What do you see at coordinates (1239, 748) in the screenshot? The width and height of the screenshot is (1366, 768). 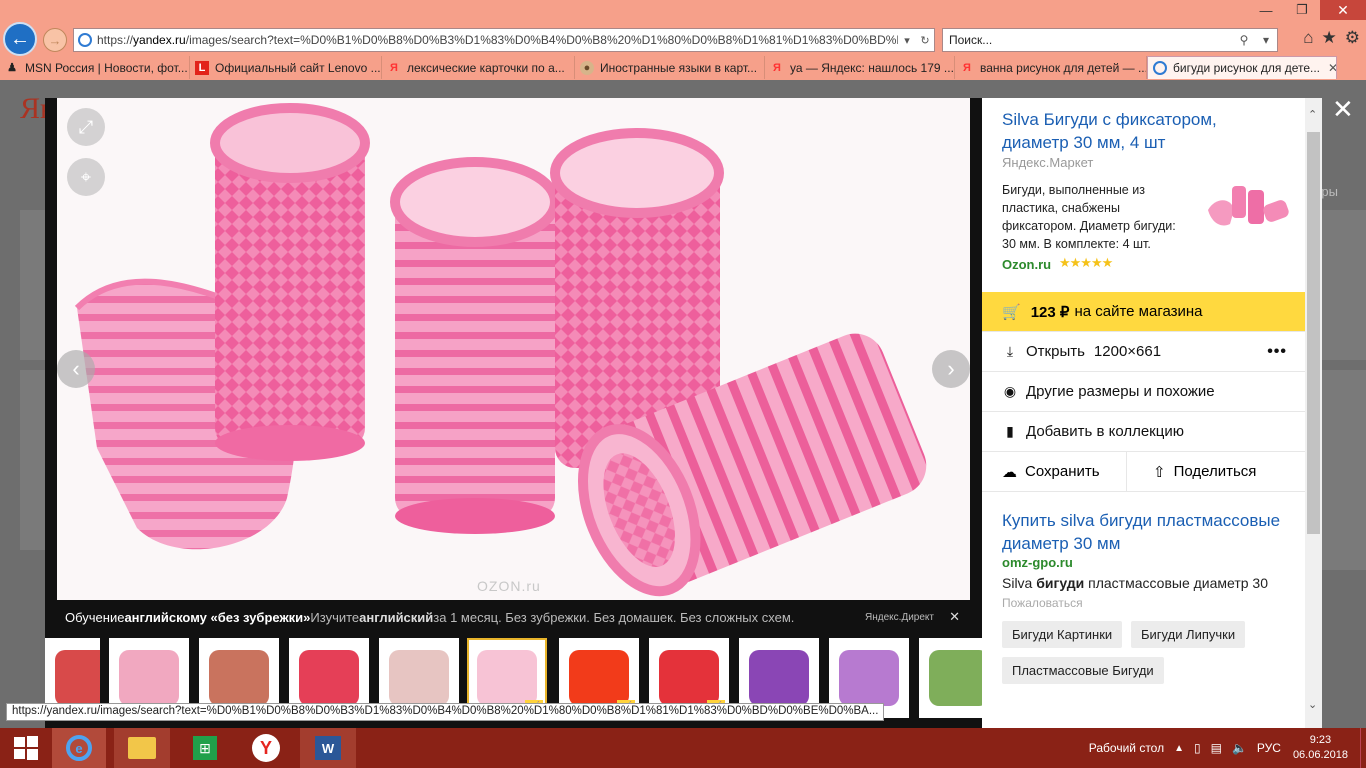 I see `volume-icon: 🔈` at bounding box center [1239, 748].